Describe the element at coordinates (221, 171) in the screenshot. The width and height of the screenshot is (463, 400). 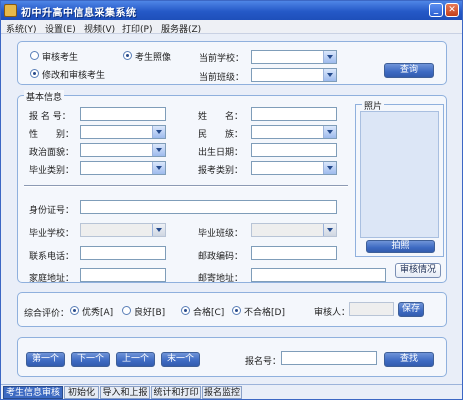
I see `exam-type-label: 报考类别：` at that location.